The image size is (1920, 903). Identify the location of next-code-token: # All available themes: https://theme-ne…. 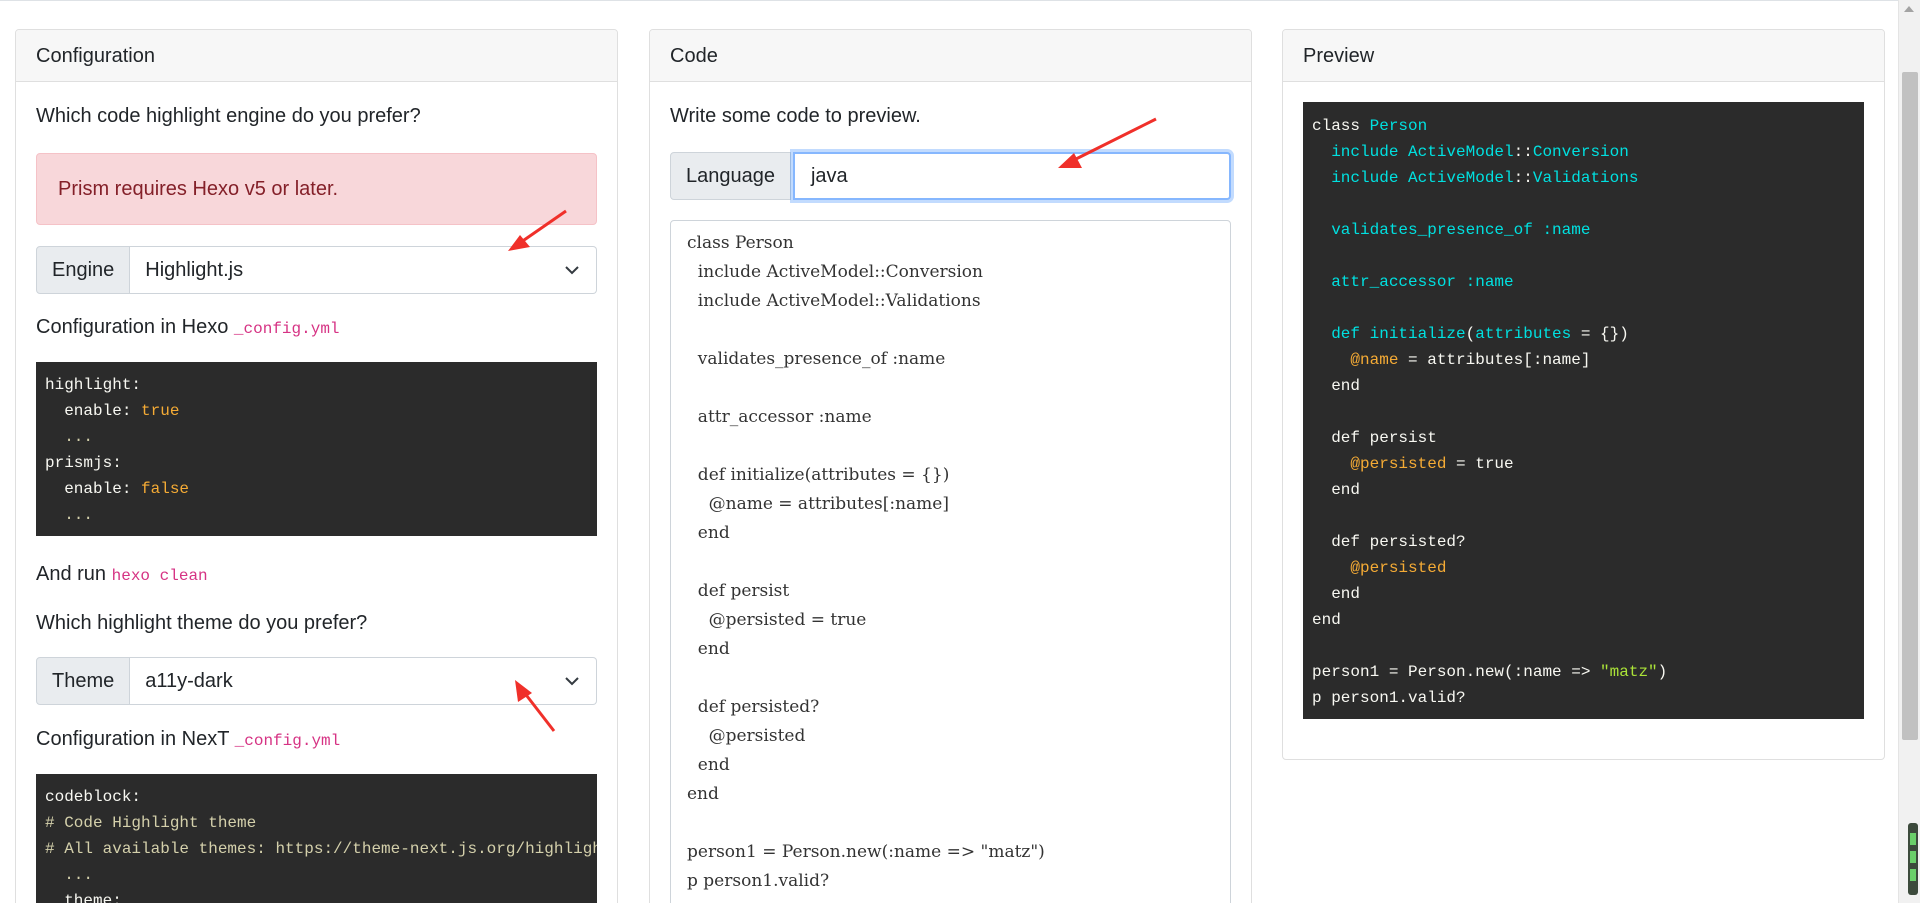
(321, 849).